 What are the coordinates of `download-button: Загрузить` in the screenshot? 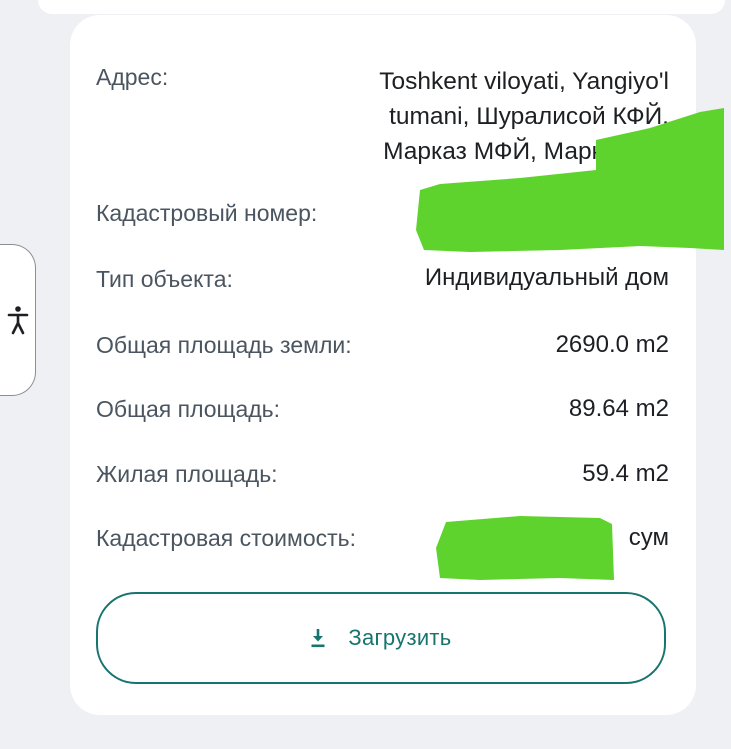 It's located at (381, 638).